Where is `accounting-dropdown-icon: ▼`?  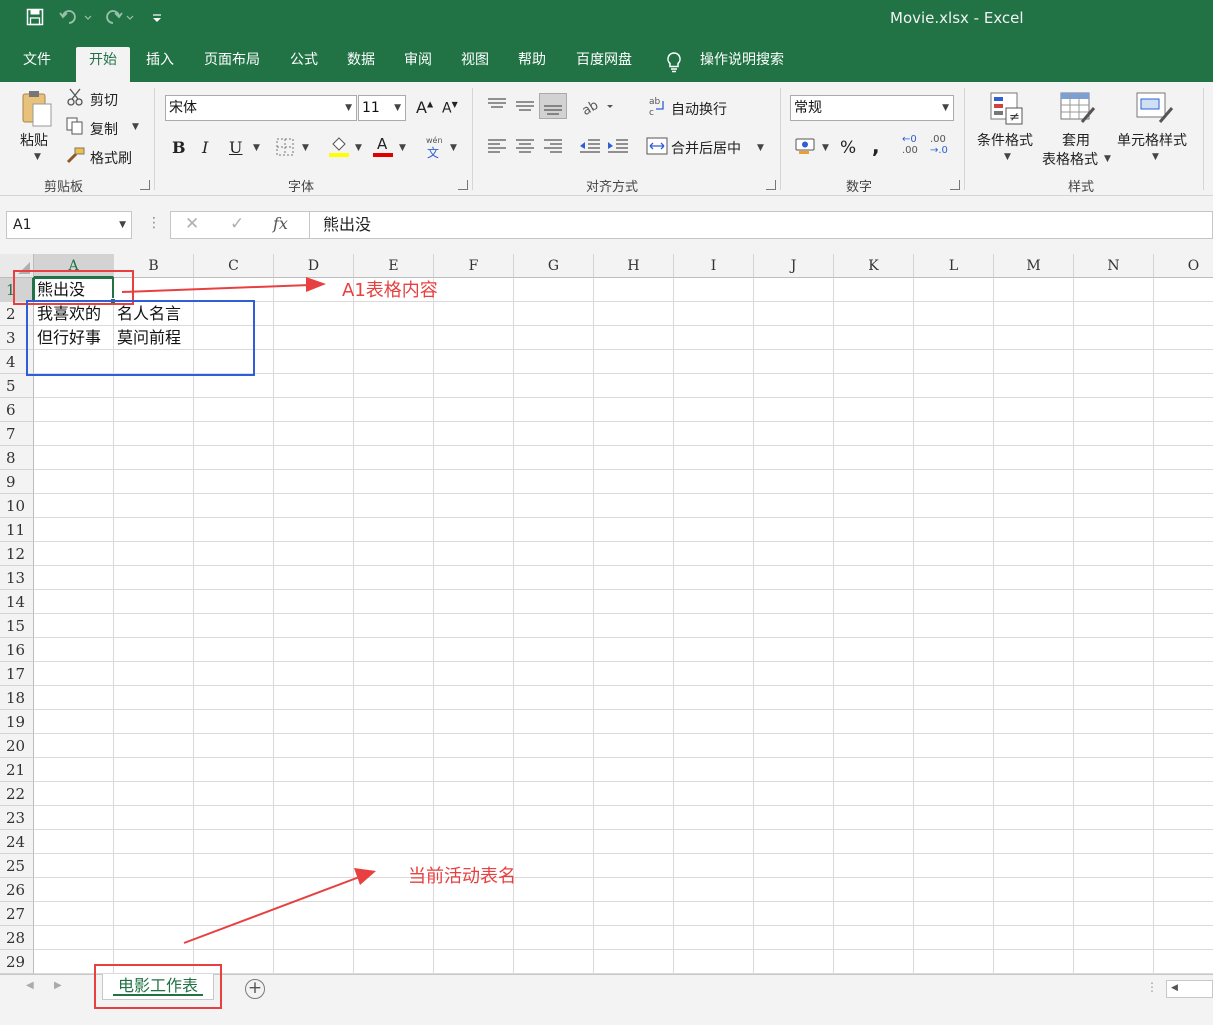 accounting-dropdown-icon: ▼ is located at coordinates (825, 148).